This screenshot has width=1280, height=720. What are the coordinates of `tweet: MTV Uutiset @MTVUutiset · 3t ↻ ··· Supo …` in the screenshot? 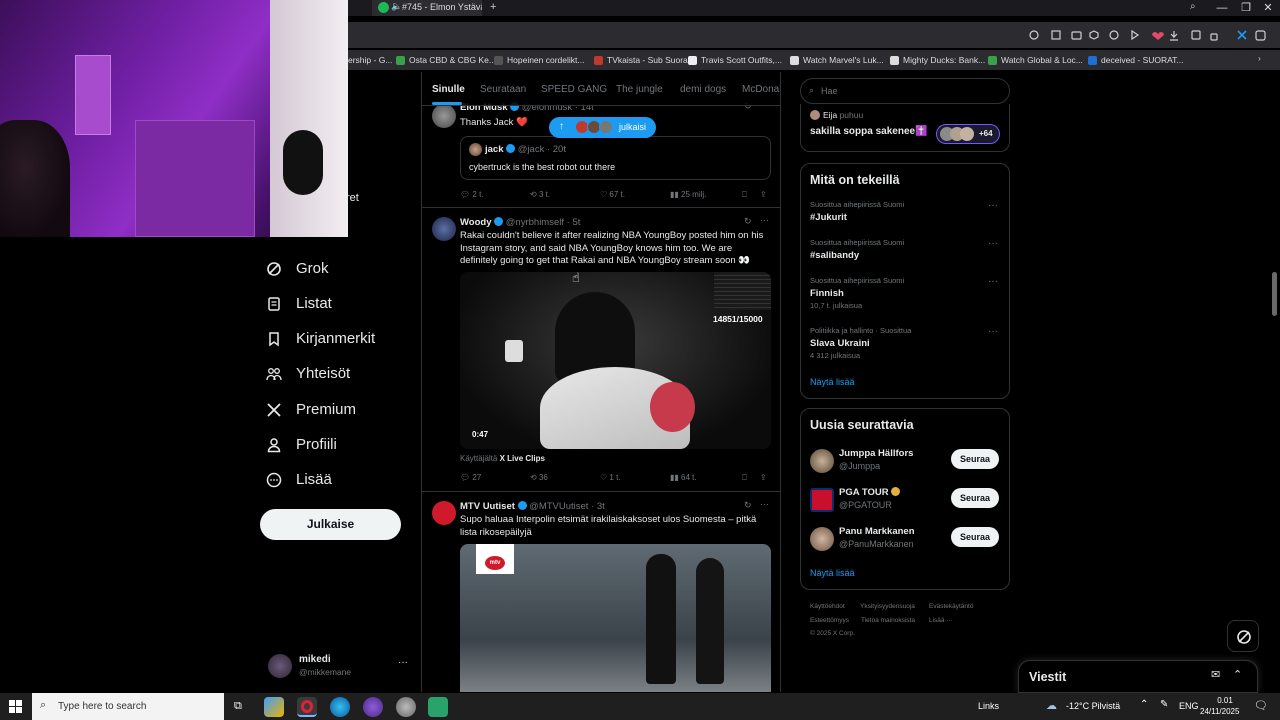 It's located at (601, 592).